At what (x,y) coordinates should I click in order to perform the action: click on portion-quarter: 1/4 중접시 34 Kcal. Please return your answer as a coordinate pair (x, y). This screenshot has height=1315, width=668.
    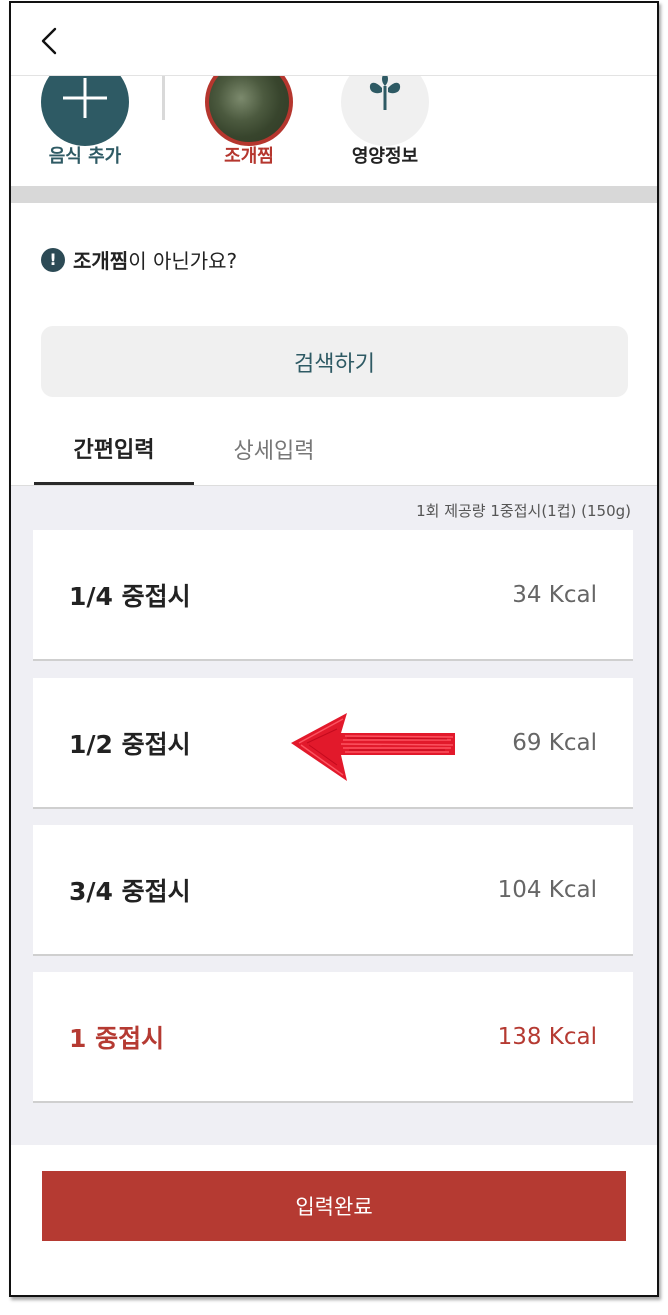
    Looking at the image, I should click on (333, 595).